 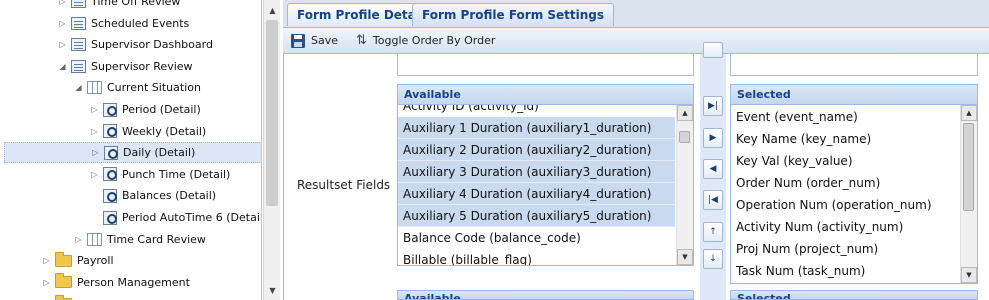 What do you see at coordinates (713, 259) in the screenshot?
I see `move-down-button: ↓` at bounding box center [713, 259].